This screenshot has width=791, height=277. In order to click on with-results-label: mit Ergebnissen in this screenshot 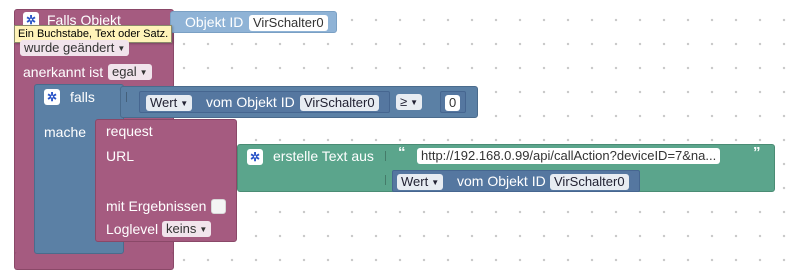, I will do `click(156, 206)`.